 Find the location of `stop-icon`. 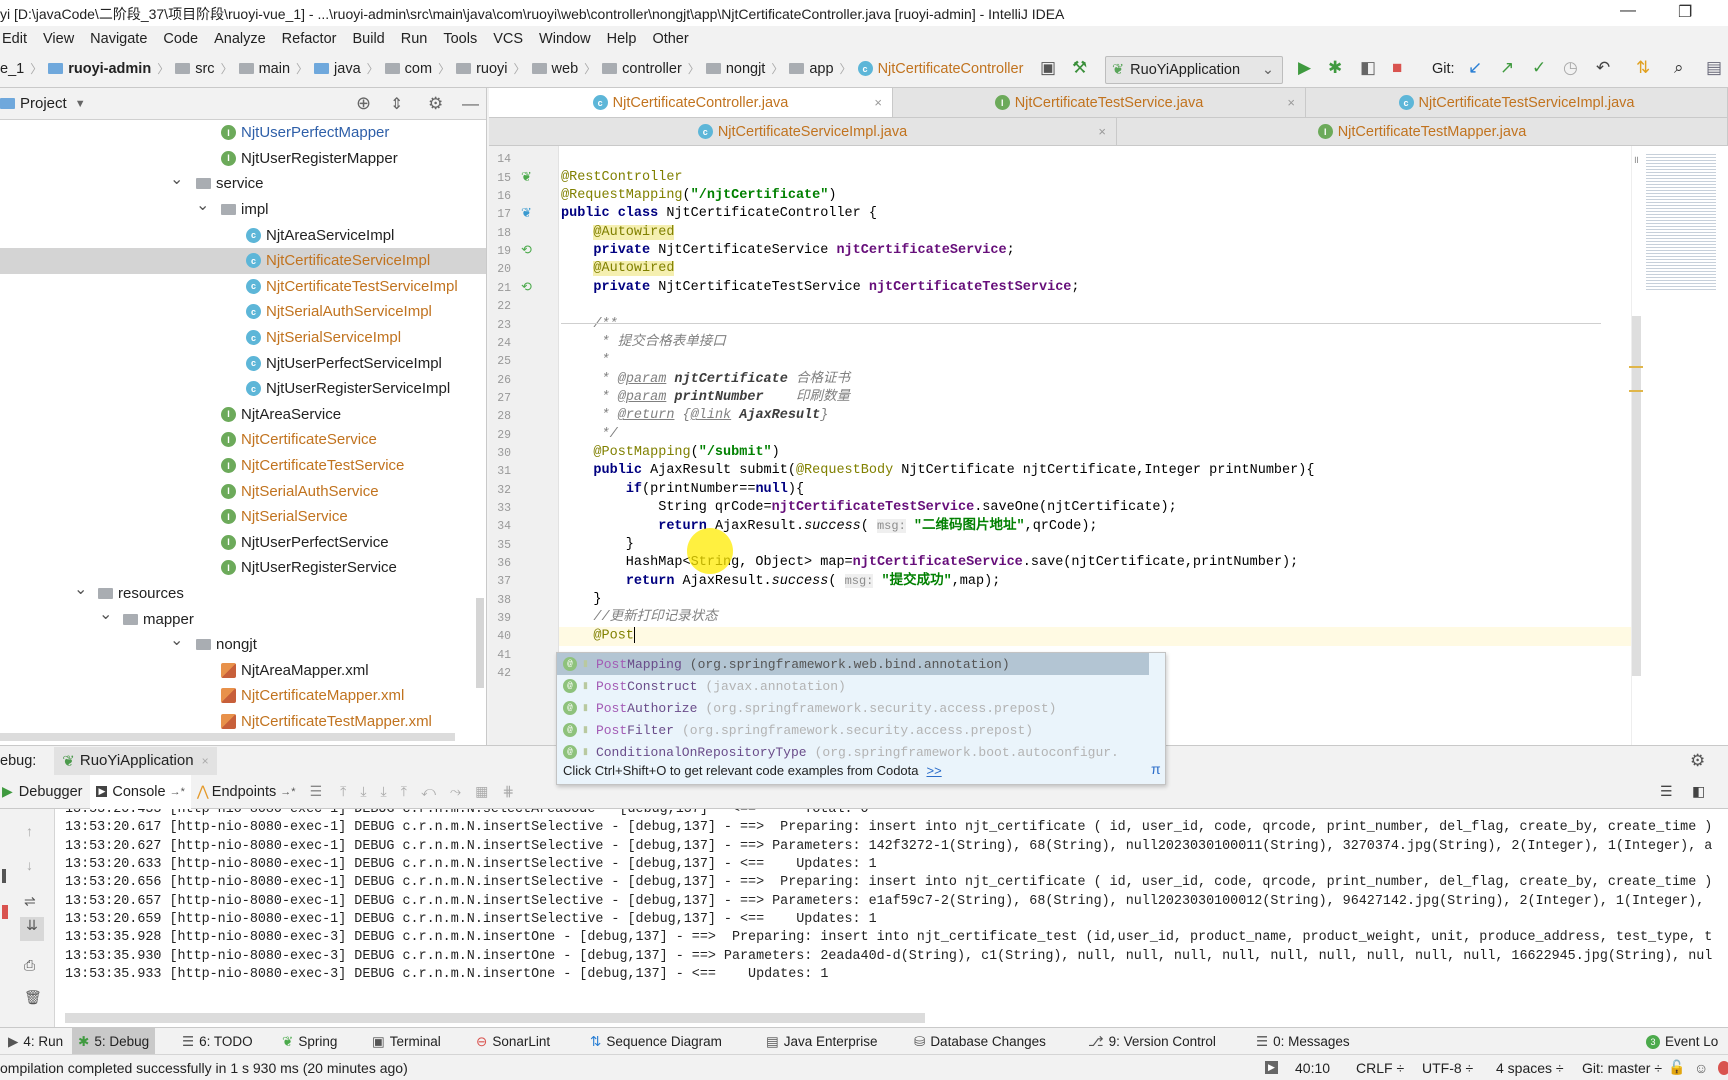

stop-icon is located at coordinates (5, 912).